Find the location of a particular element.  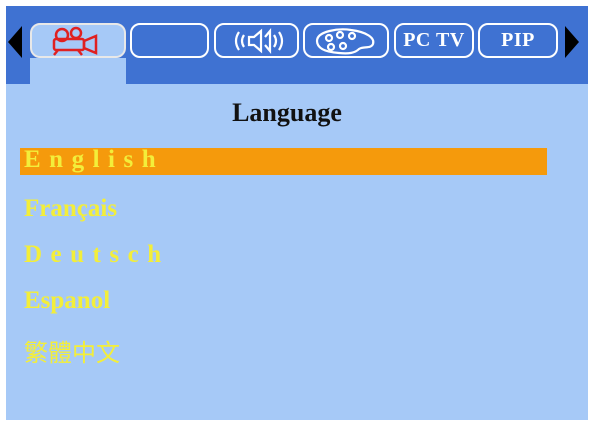

palette-icon is located at coordinates (345, 40).